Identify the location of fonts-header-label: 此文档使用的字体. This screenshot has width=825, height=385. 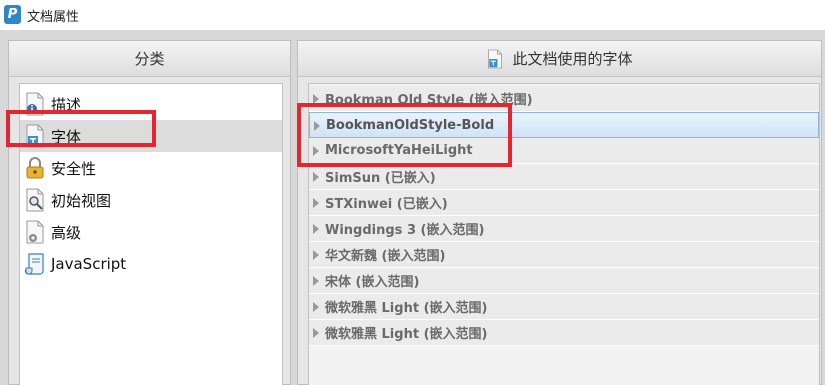
(572, 59).